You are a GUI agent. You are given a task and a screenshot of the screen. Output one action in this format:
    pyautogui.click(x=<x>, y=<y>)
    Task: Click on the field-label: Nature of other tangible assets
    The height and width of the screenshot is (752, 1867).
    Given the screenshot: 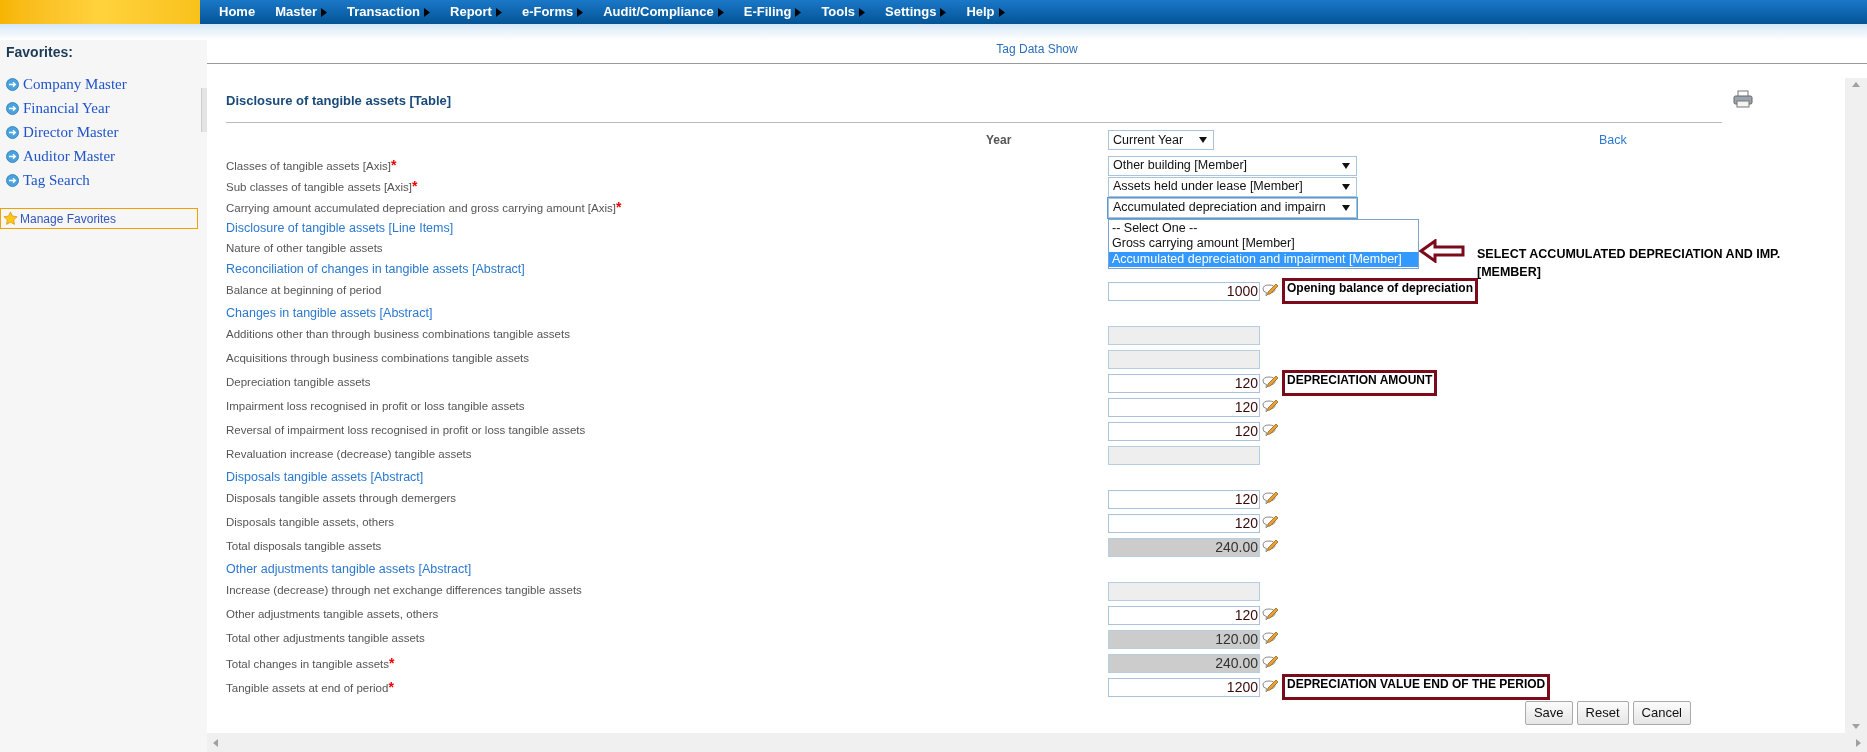 What is the action you would take?
    pyautogui.click(x=304, y=248)
    